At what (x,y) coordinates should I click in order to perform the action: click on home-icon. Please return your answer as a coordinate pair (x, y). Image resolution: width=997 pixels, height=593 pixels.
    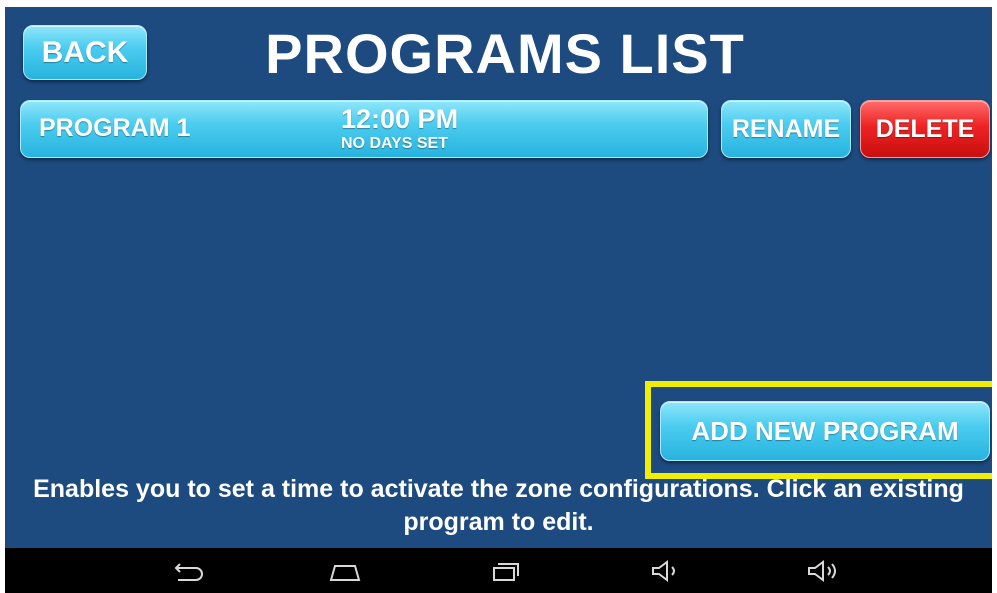
    Looking at the image, I should click on (345, 571).